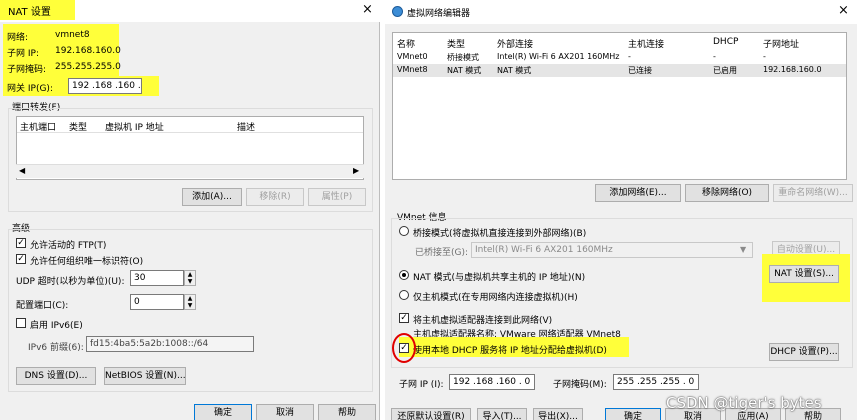  What do you see at coordinates (56, 326) in the screenshot?
I see `enable-ipv6-label: 启用 IPv6(E)` at bounding box center [56, 326].